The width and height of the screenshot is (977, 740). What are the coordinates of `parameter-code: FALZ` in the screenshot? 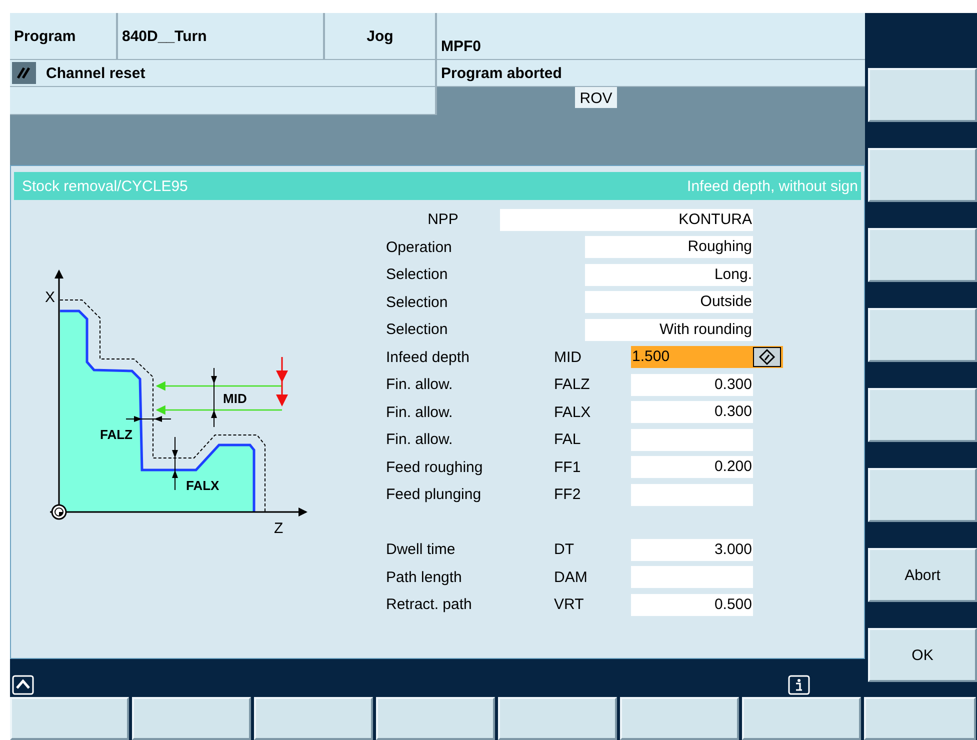 It's located at (572, 385).